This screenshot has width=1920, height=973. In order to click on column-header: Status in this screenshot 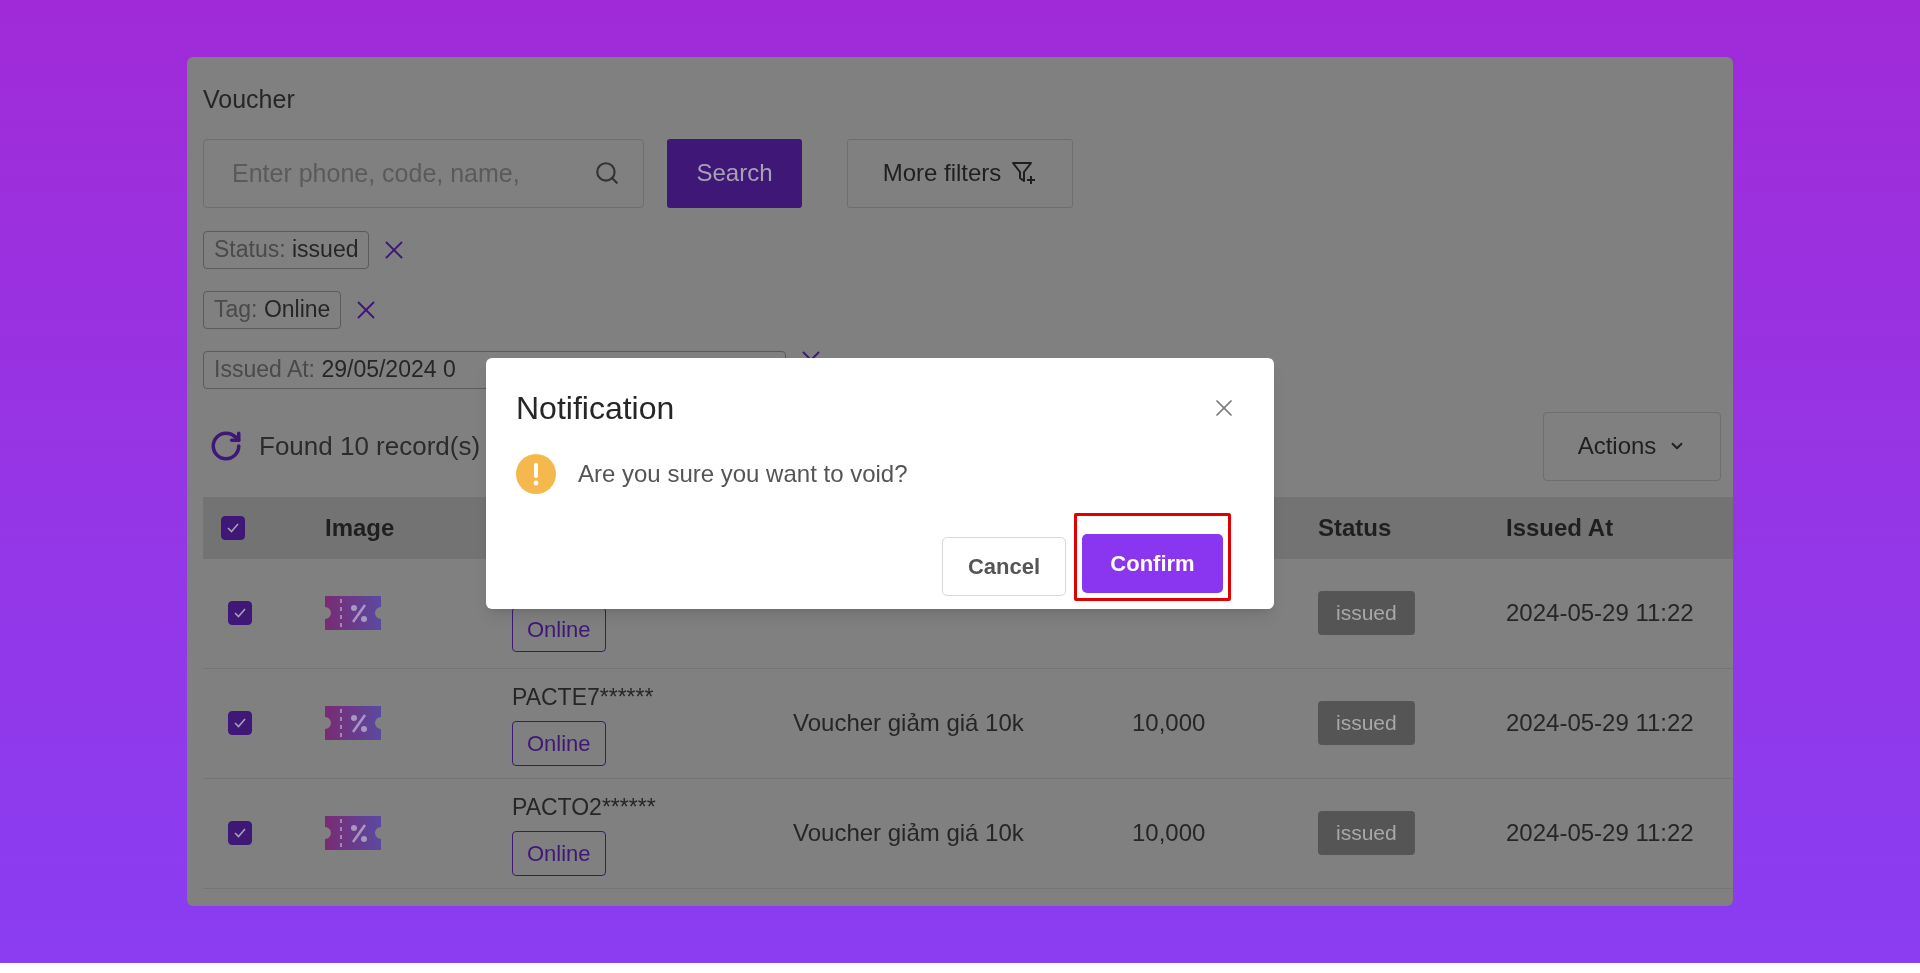, I will do `click(1355, 527)`.